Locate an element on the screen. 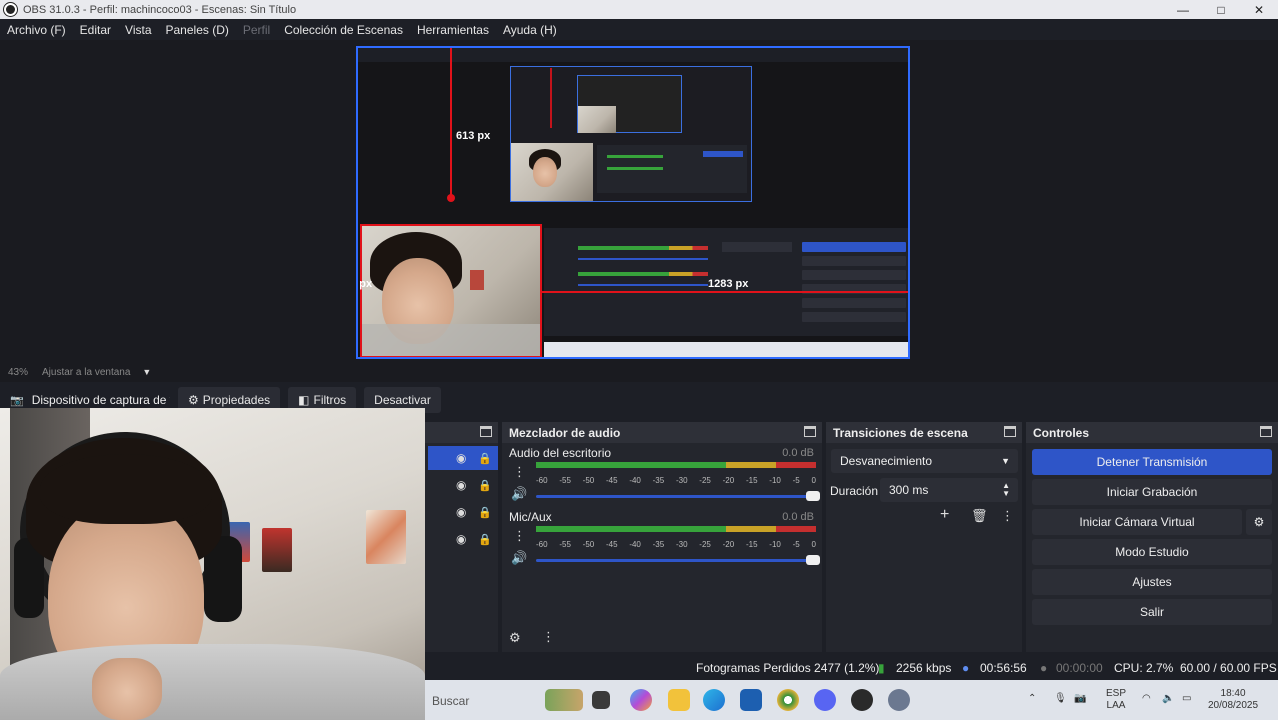  obs-taskbar-icon is located at coordinates (862, 700).